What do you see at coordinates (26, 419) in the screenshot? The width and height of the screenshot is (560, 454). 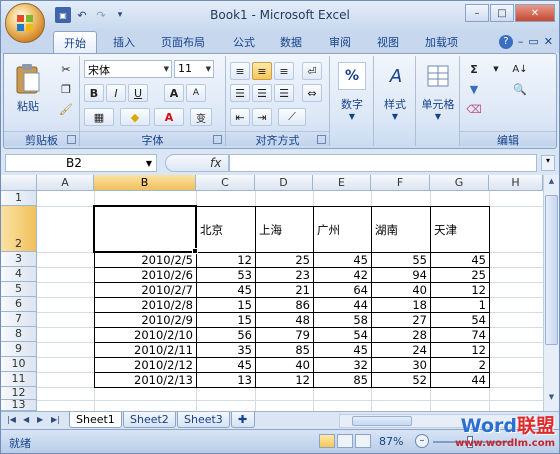 I see `prev-sheet-icon: ◀` at bounding box center [26, 419].